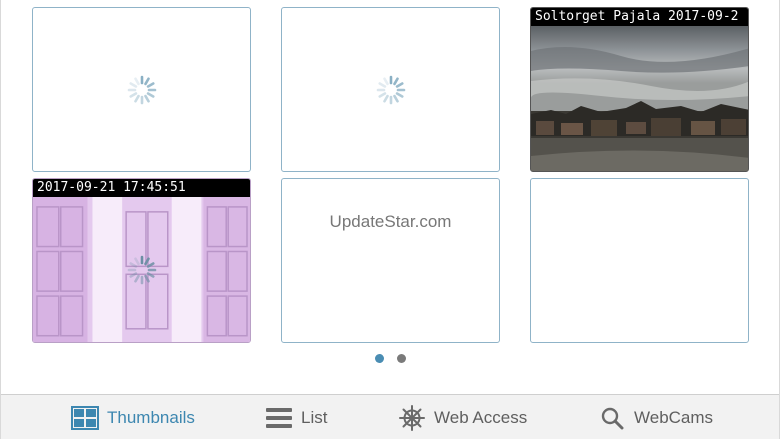 The width and height of the screenshot is (780, 439). Describe the element at coordinates (612, 418) in the screenshot. I see `search-icon` at that location.